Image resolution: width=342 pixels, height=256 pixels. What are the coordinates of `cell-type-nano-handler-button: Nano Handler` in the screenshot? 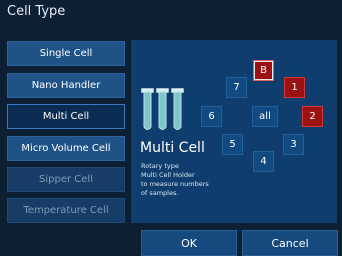 It's located at (66, 85).